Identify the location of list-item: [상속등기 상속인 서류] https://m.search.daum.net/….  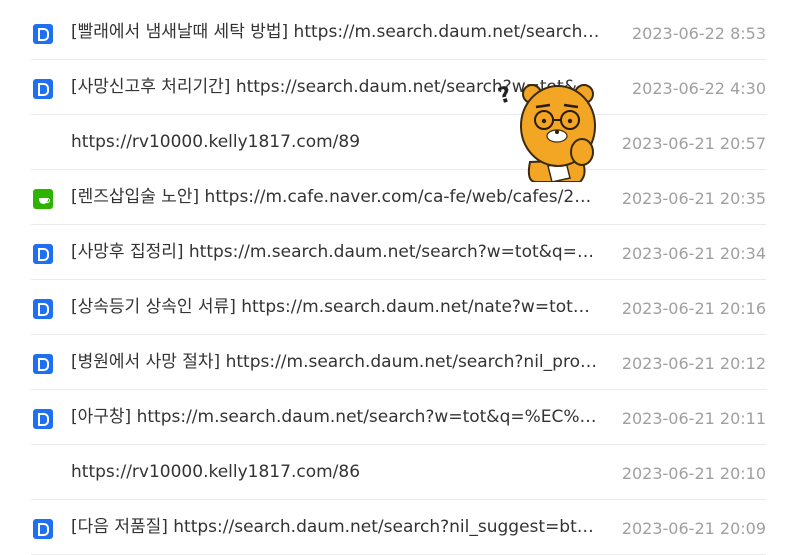
(398, 307).